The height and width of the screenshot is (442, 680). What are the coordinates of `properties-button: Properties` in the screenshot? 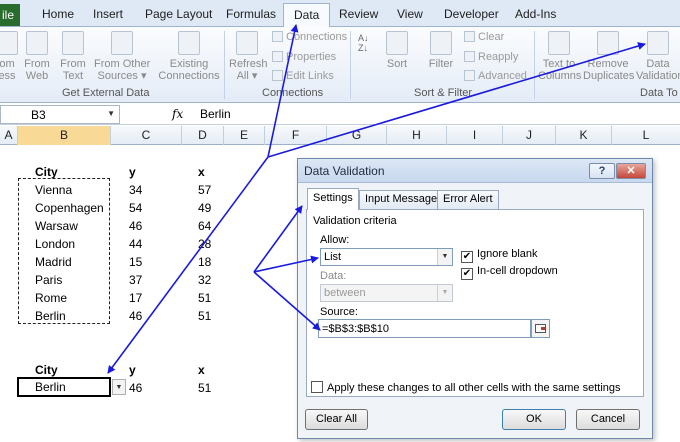 It's located at (304, 57).